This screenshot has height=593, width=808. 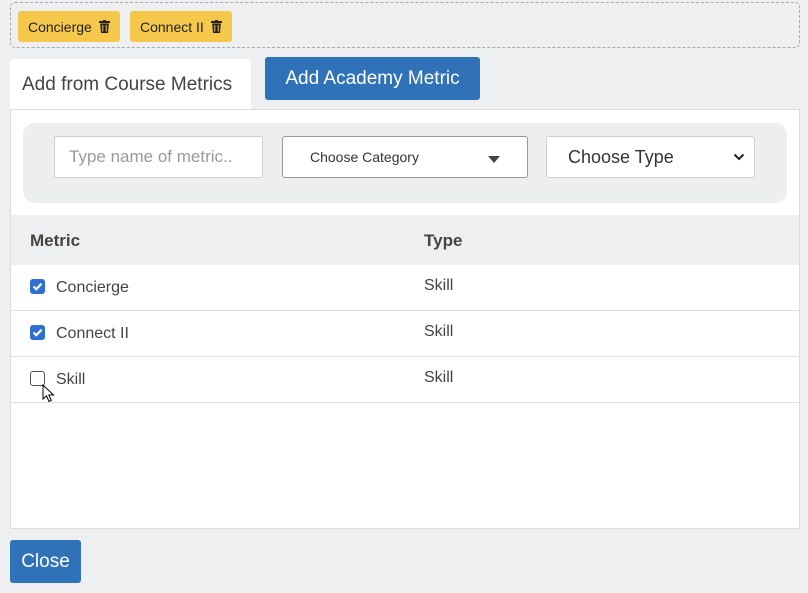 I want to click on metric-column-header: Metric, so click(x=55, y=240).